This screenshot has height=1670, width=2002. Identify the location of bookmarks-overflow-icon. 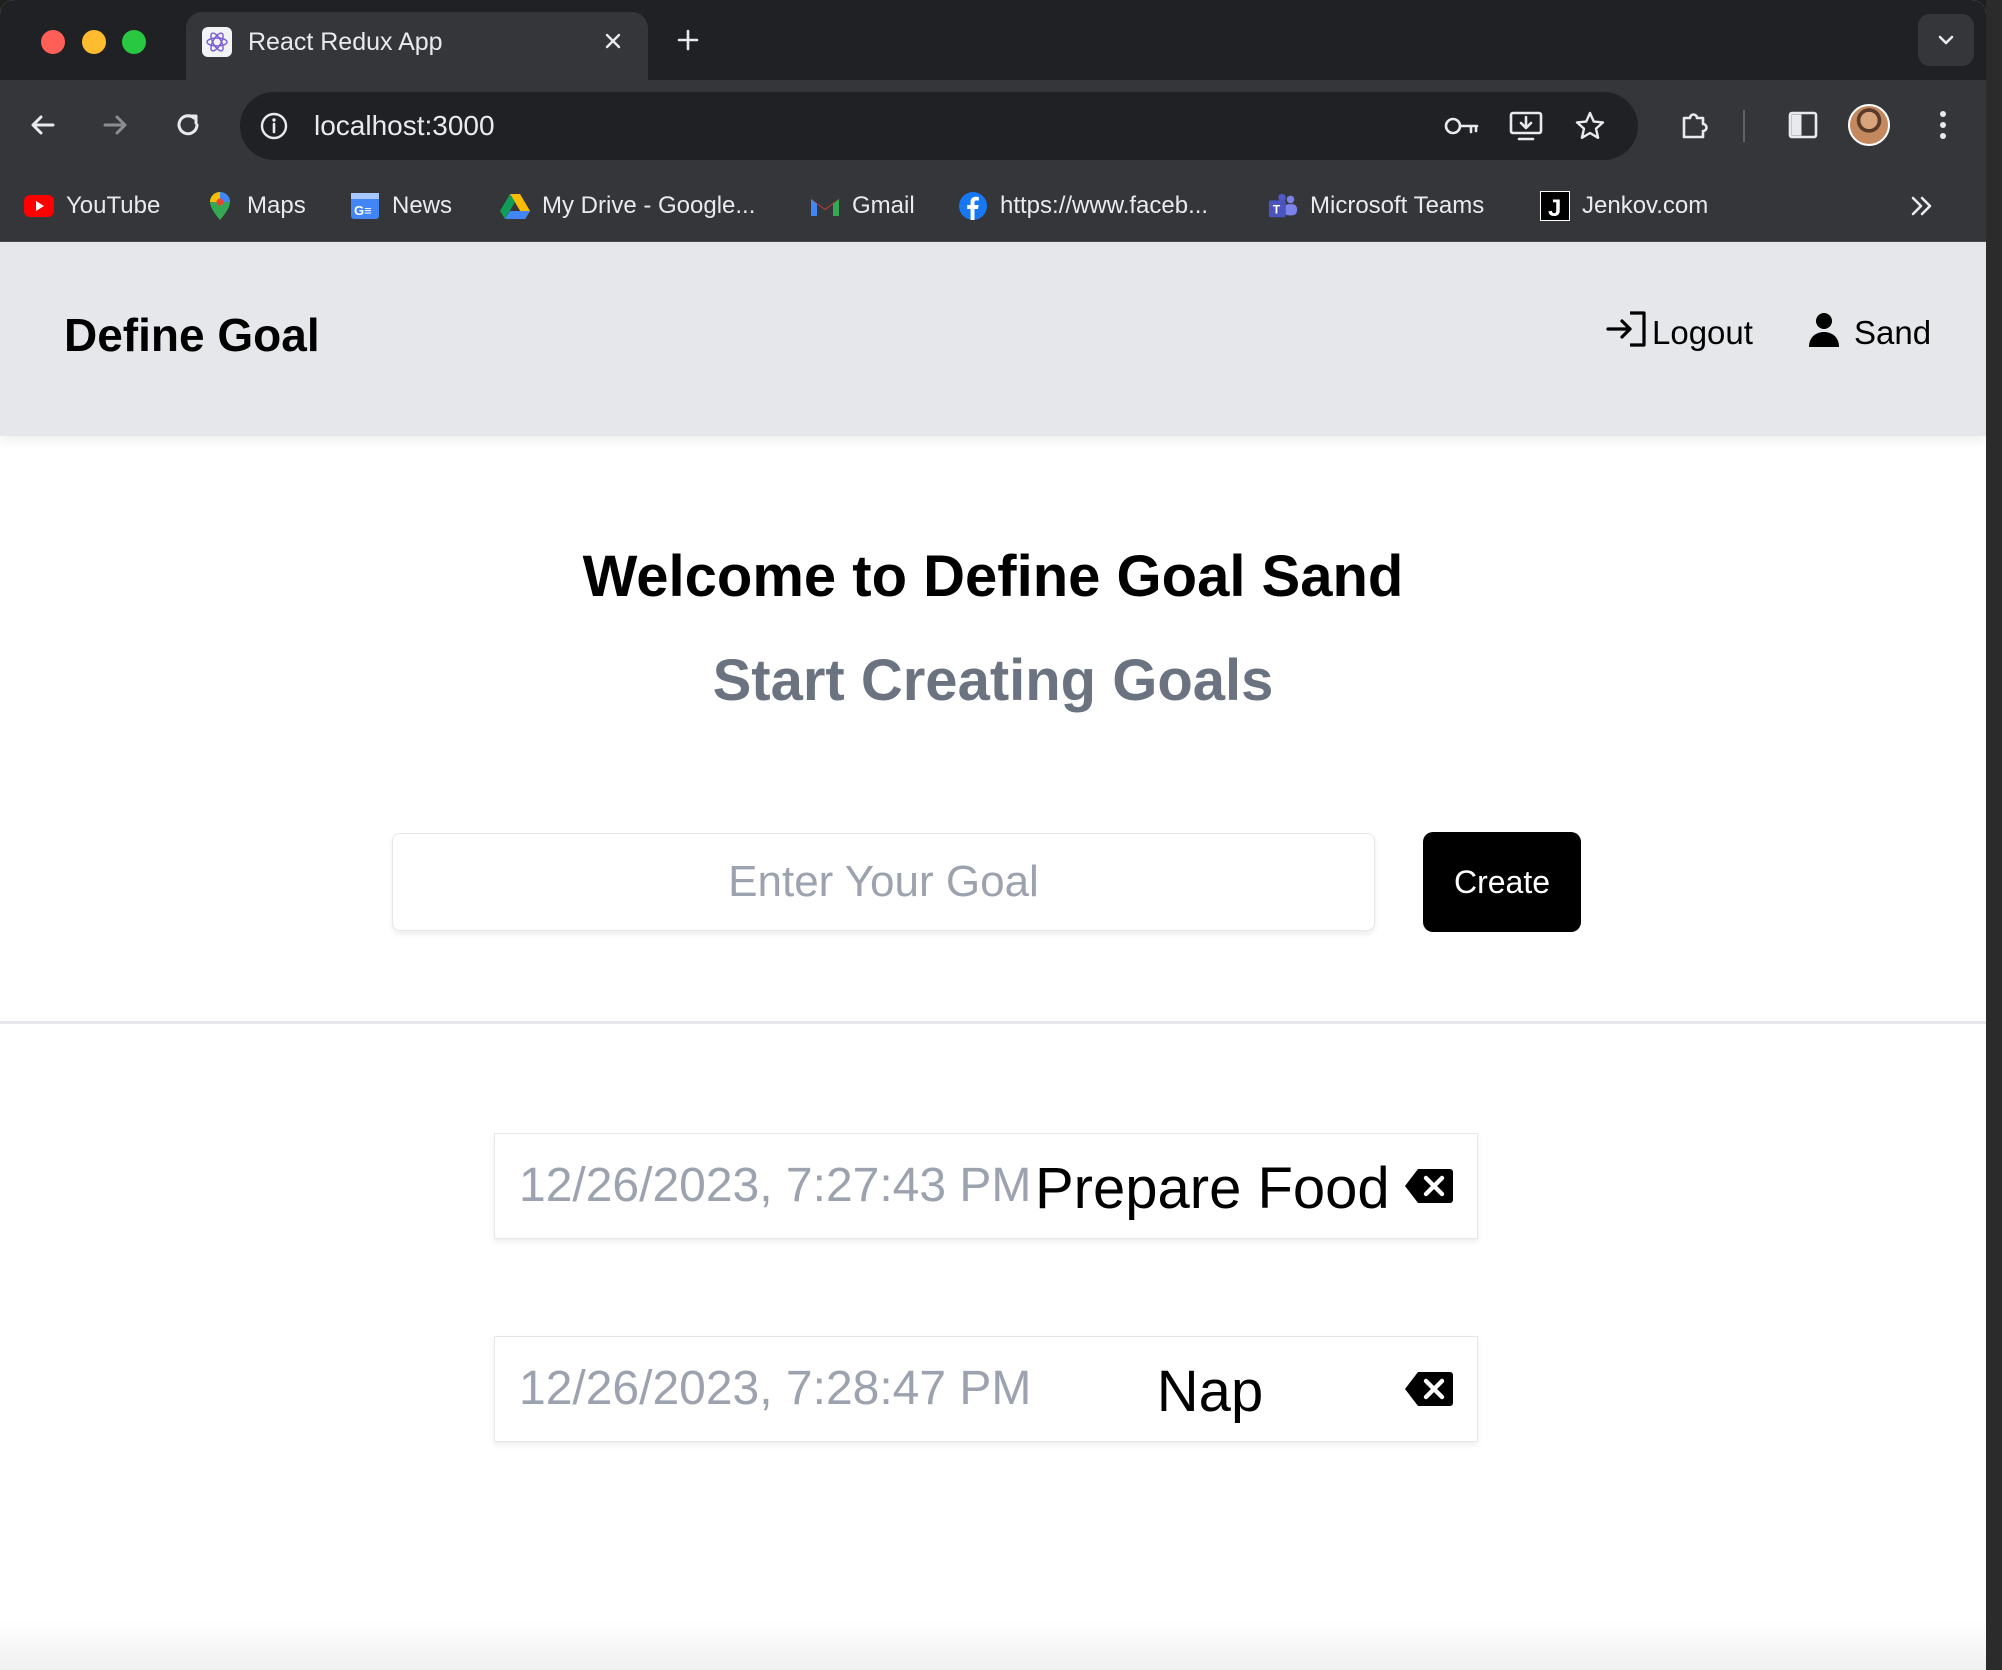
(1922, 206).